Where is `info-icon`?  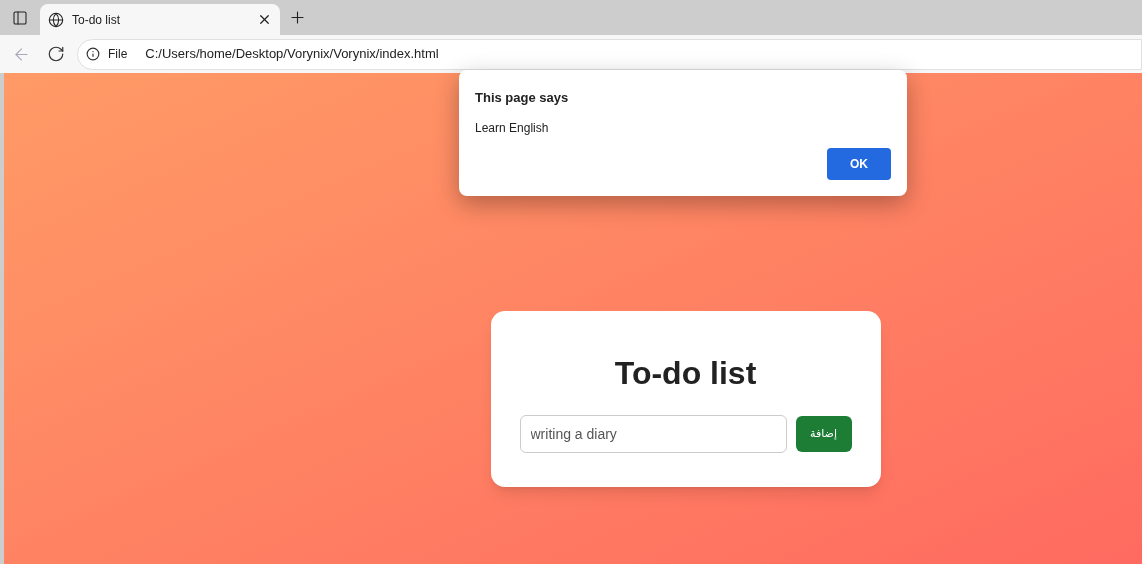
info-icon is located at coordinates (93, 54).